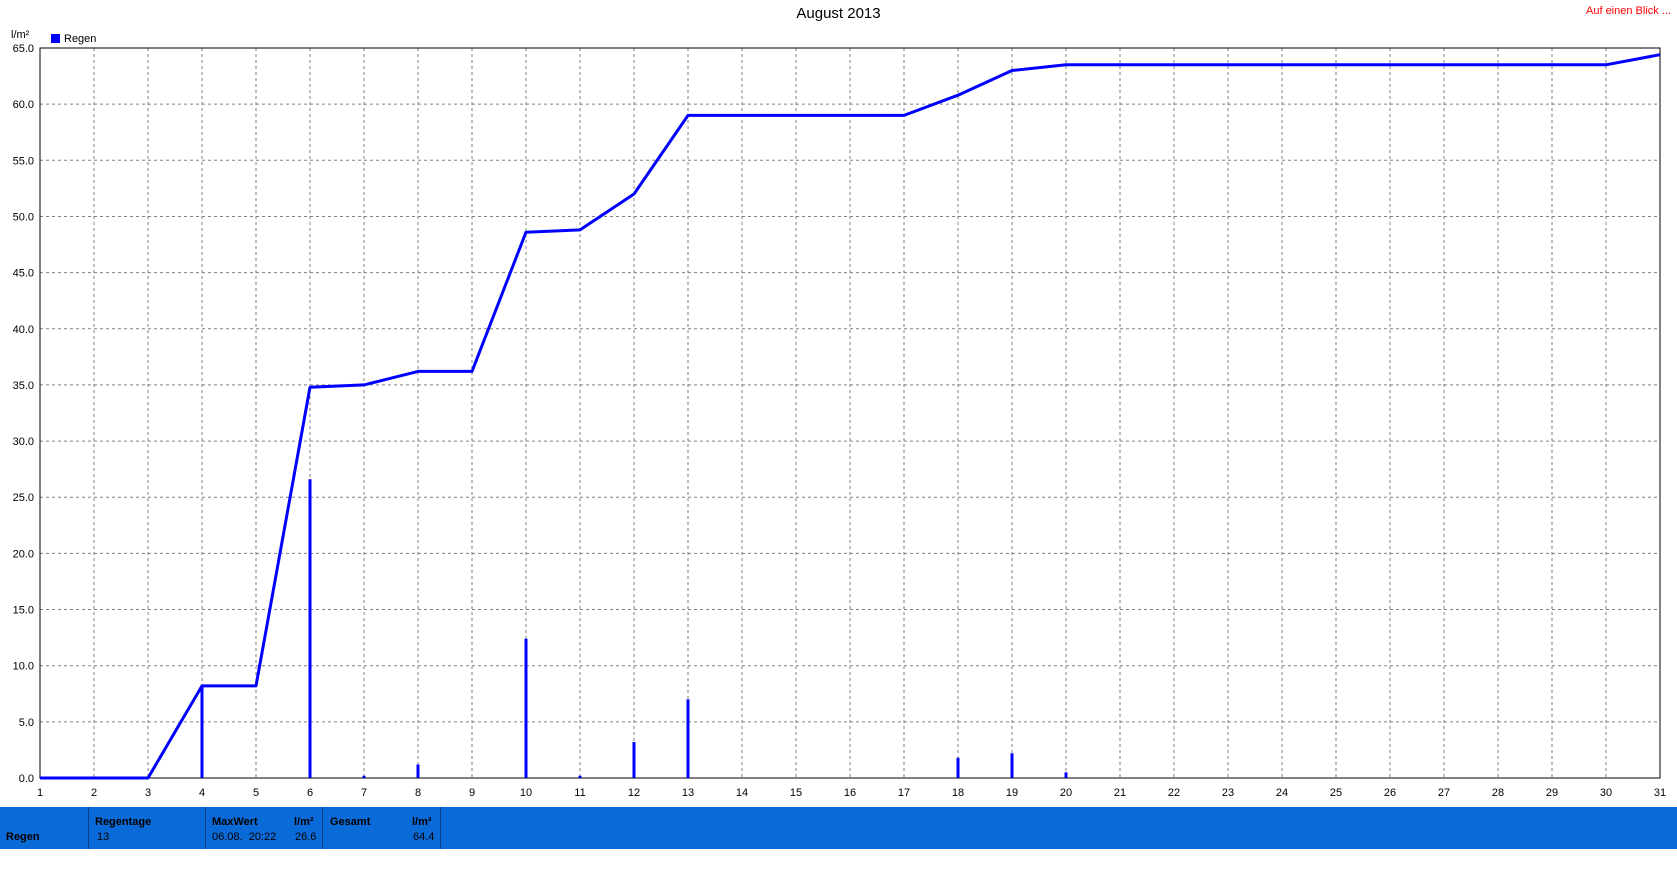  What do you see at coordinates (26, 779) in the screenshot?
I see `y-tick-label: 0.0` at bounding box center [26, 779].